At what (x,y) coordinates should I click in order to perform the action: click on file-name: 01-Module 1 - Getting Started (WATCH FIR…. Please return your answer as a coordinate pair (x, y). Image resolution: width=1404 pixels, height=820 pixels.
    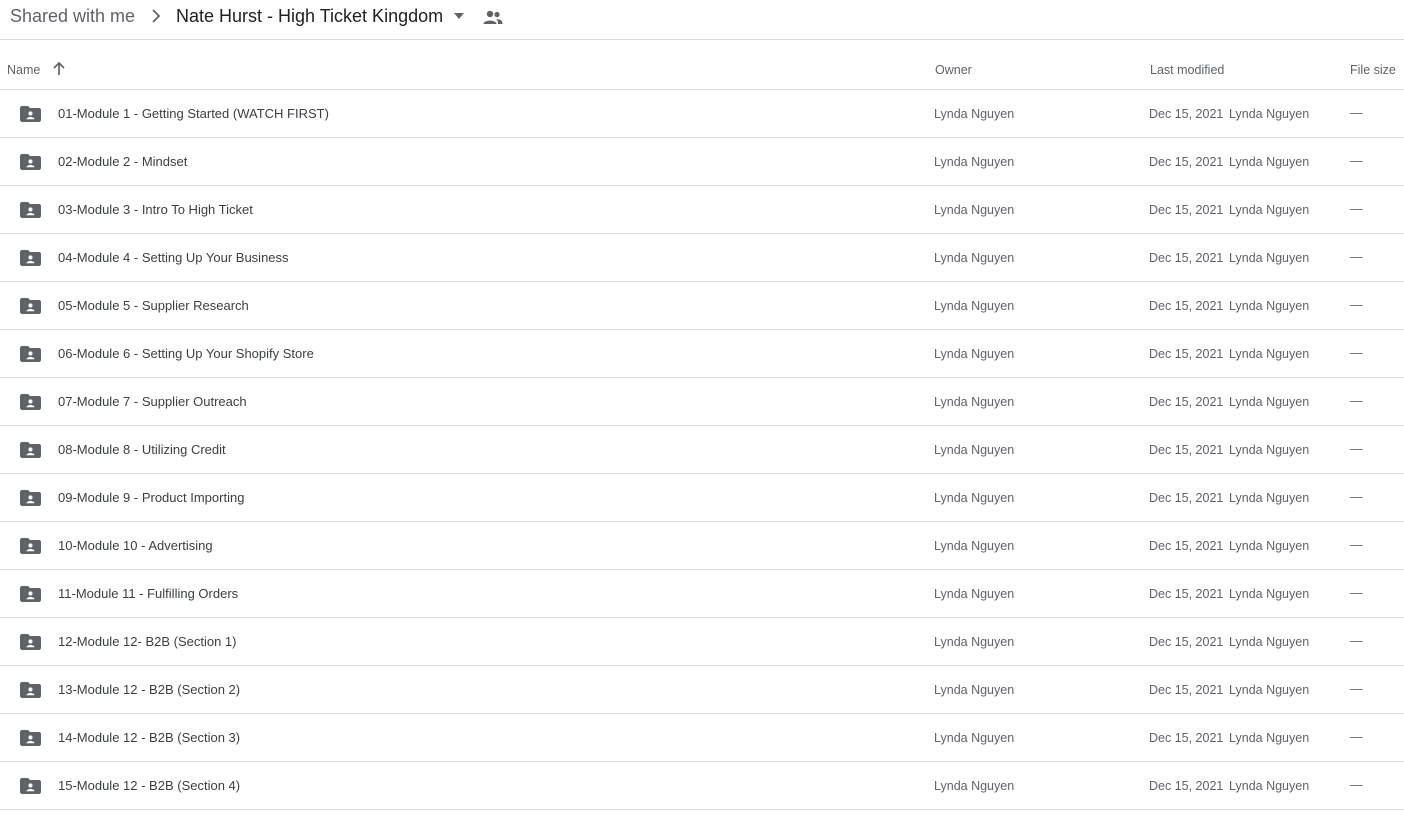
    Looking at the image, I should click on (193, 113).